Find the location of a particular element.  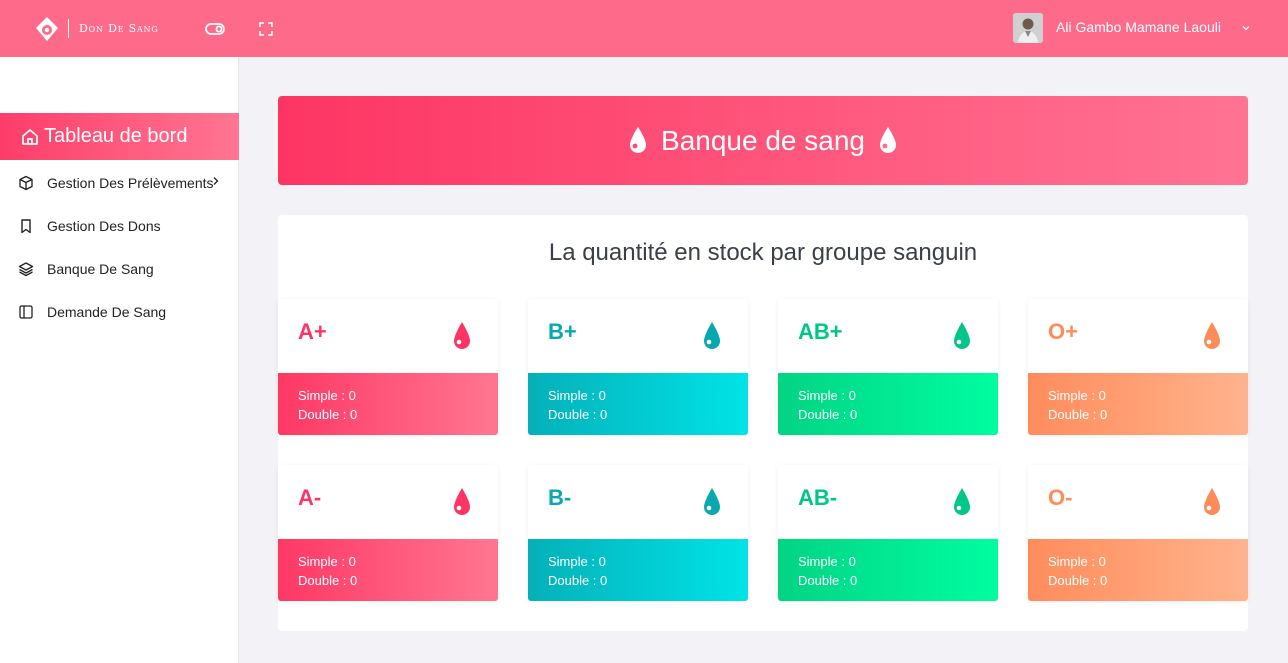

blood-group-name: O+ is located at coordinates (1063, 331).